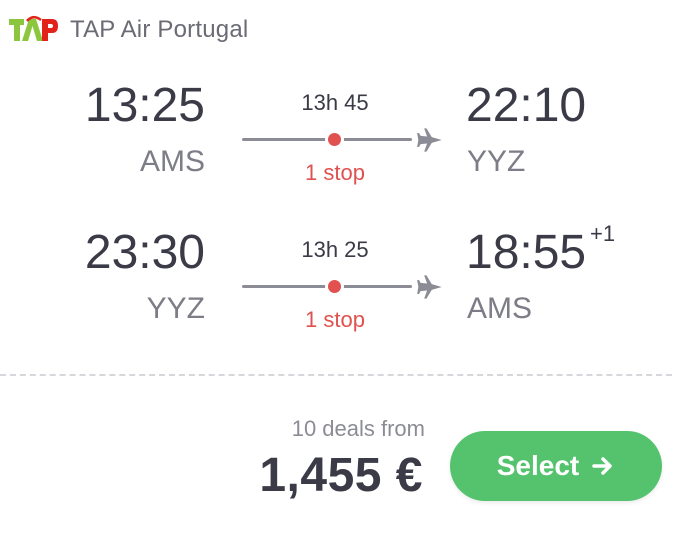  What do you see at coordinates (33, 28) in the screenshot?
I see `tap-logo` at bounding box center [33, 28].